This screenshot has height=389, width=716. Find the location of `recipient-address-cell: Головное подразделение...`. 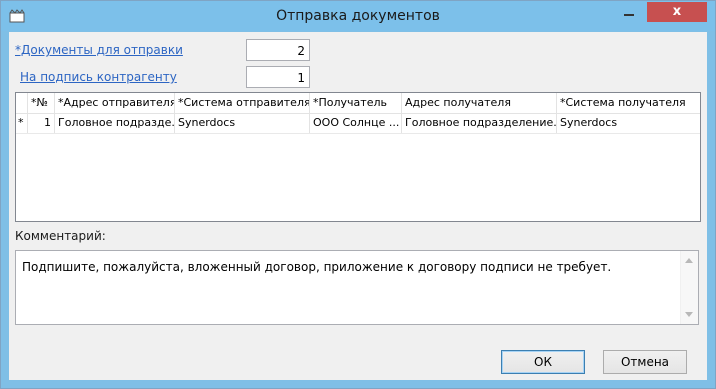

recipient-address-cell: Головное подразделение... is located at coordinates (479, 123).